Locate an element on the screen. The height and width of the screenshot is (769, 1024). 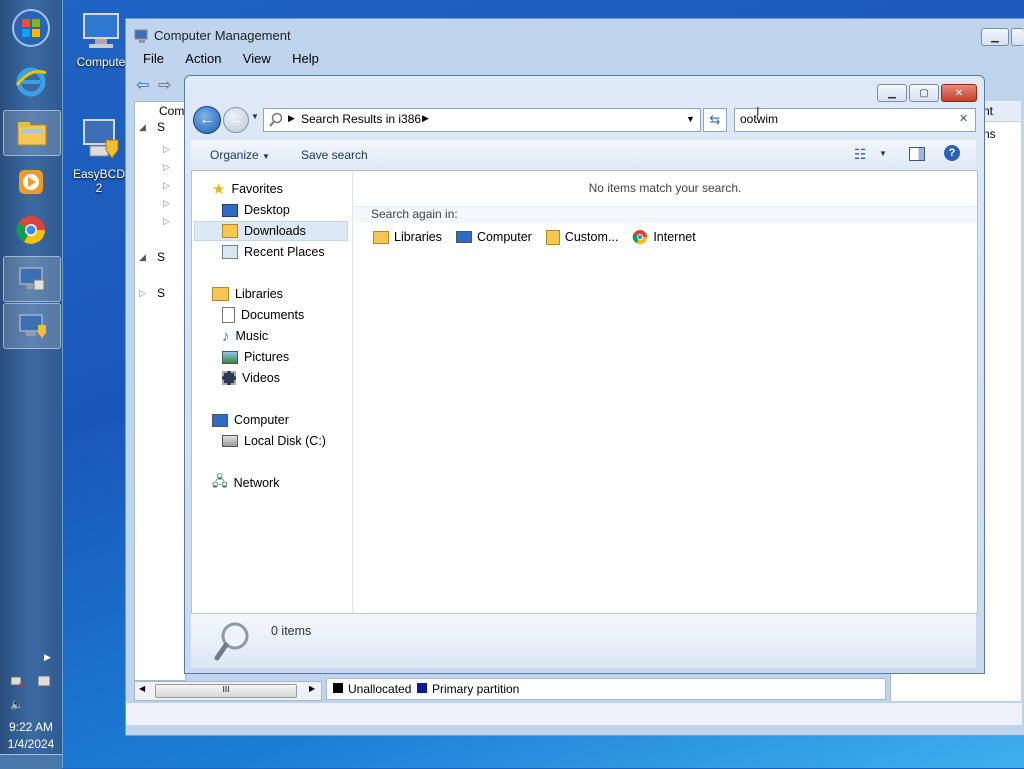
nav-recent-places: Recent Places is located at coordinates (273, 252).